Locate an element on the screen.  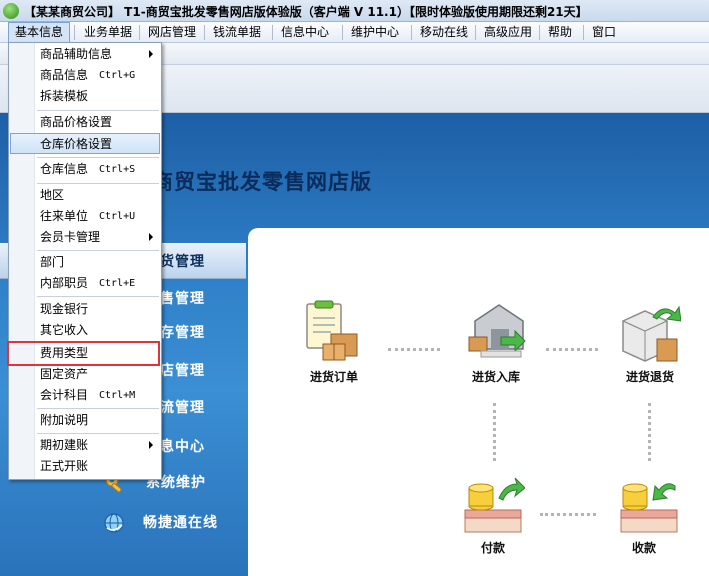
menu-item-department: 部门 is located at coordinates (85, 262).